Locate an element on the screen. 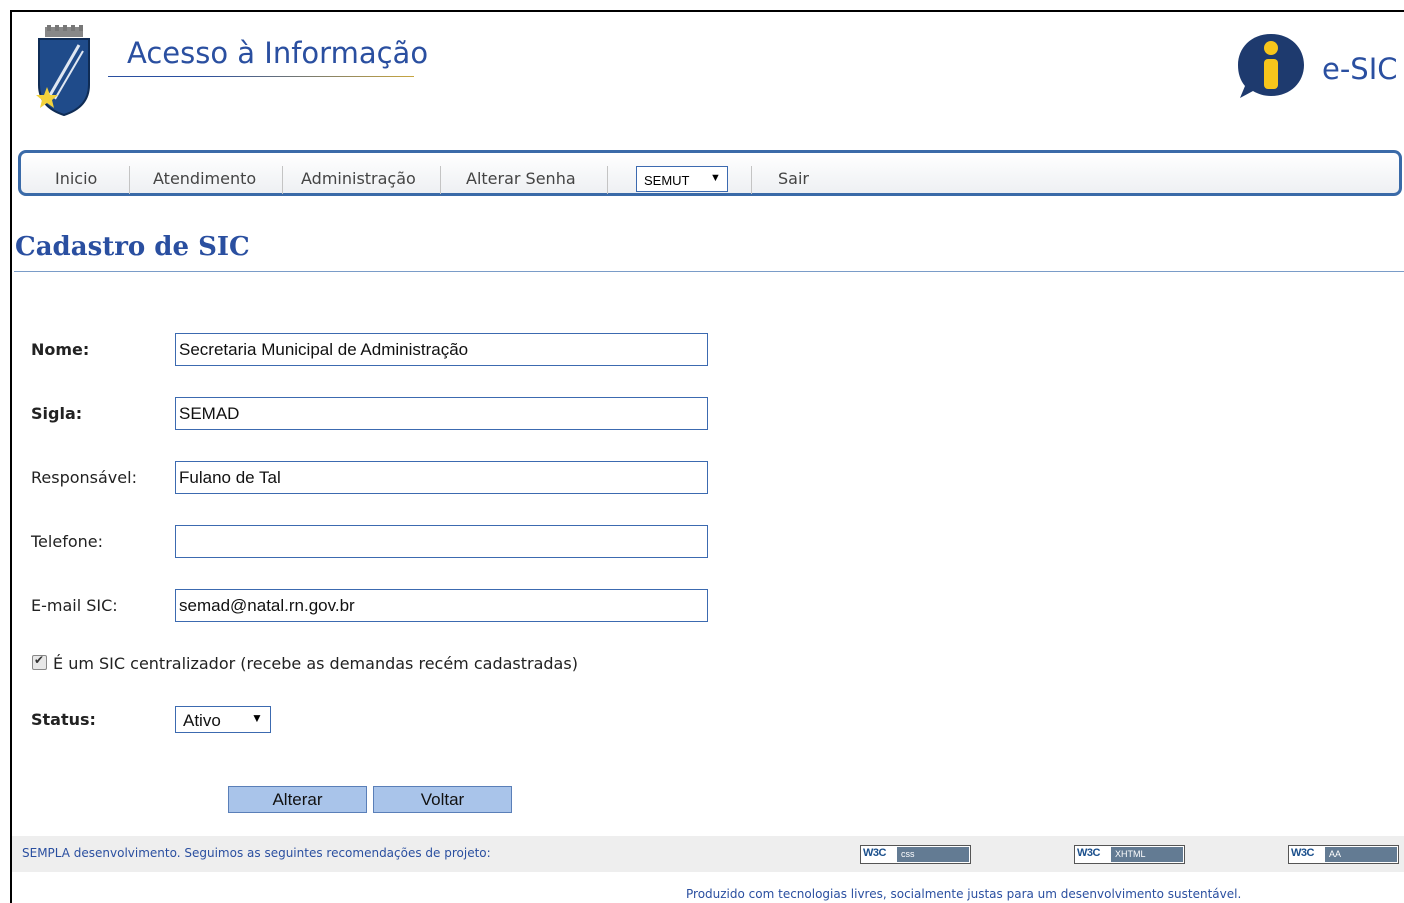  telefone-input is located at coordinates (441, 541).